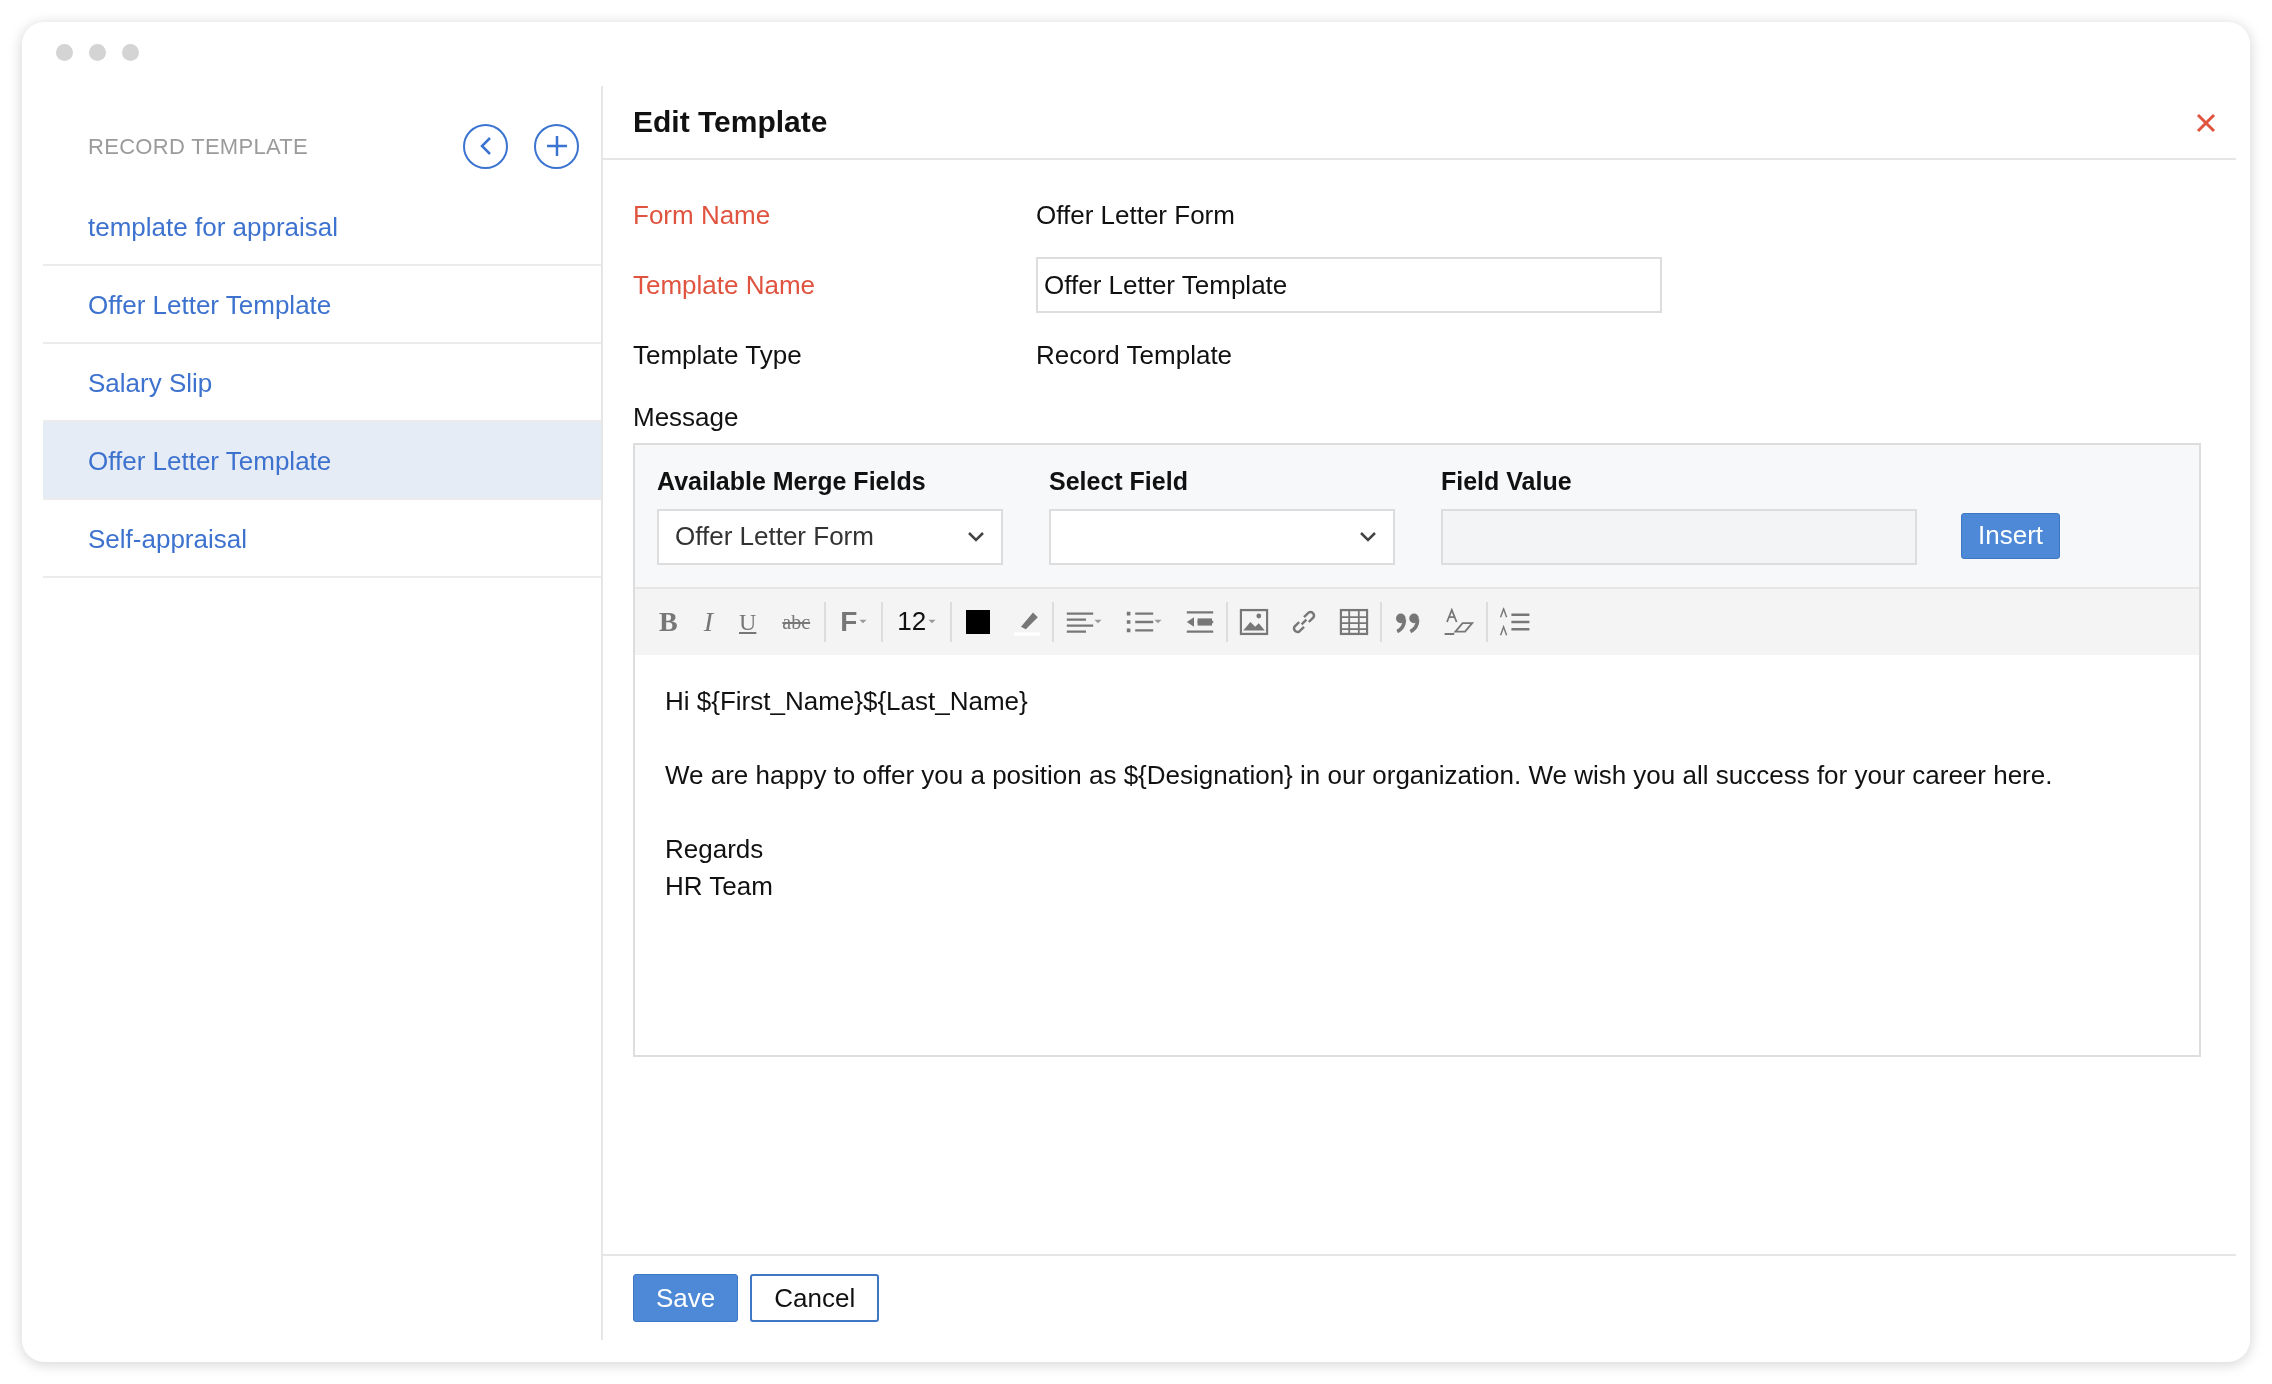 Image resolution: width=2272 pixels, height=1384 pixels. I want to click on add-button, so click(556, 146).